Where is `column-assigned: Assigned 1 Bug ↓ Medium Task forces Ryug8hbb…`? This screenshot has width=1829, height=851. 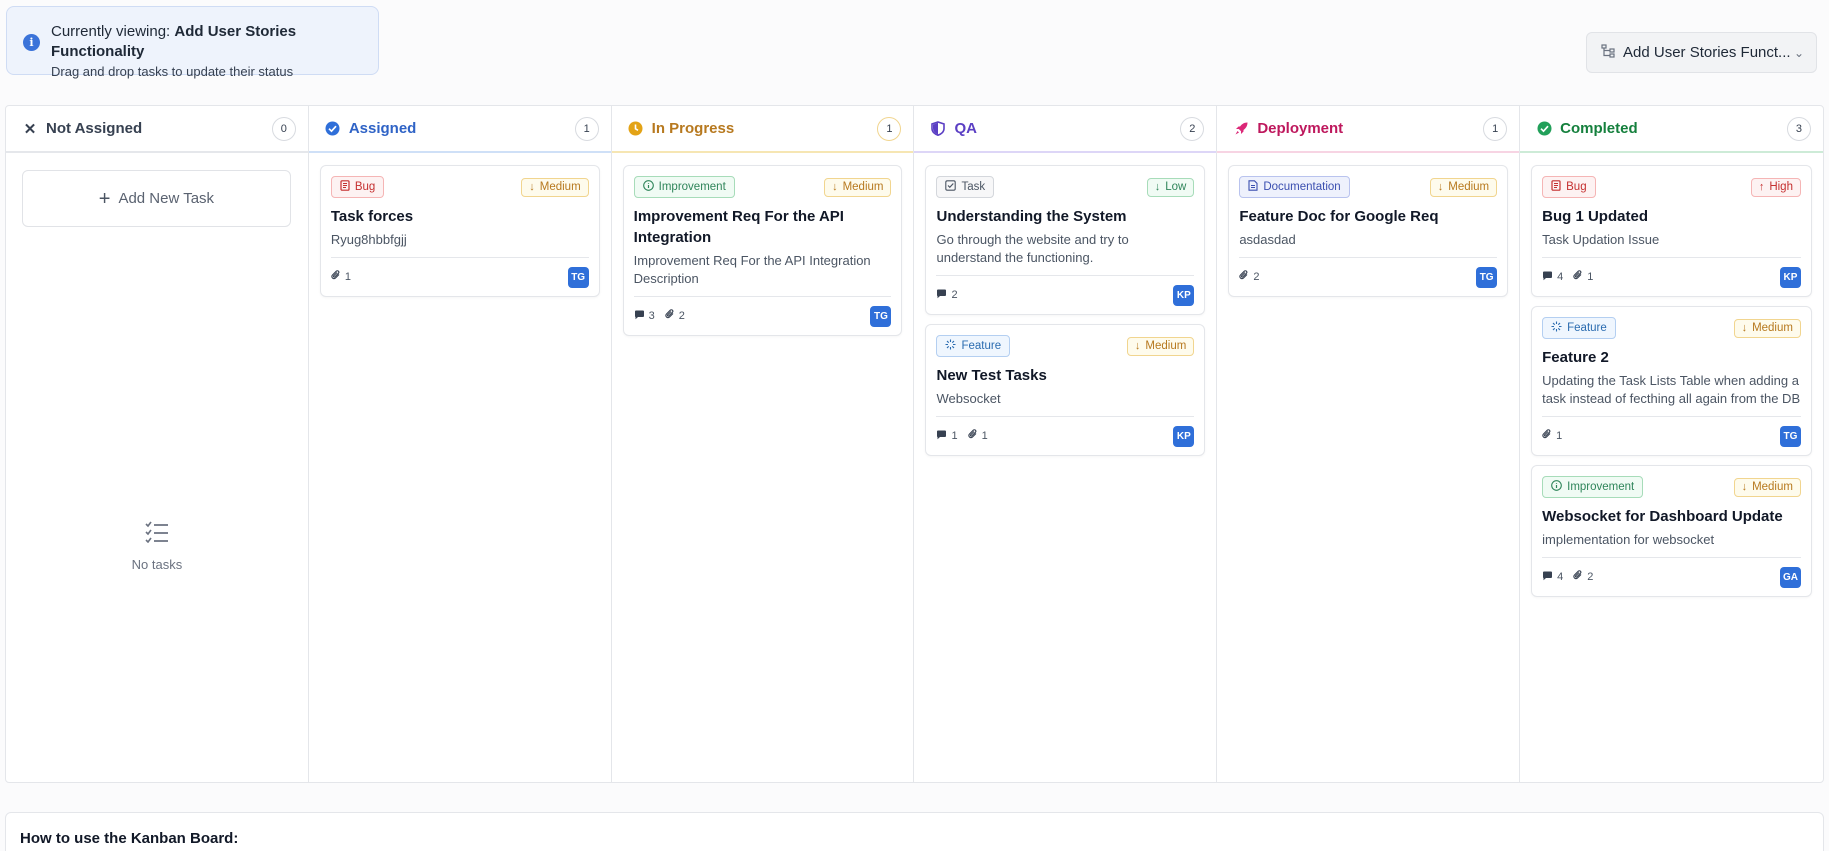
column-assigned: Assigned 1 Bug ↓ Medium Task forces Ryug8hbb… is located at coordinates (460, 444).